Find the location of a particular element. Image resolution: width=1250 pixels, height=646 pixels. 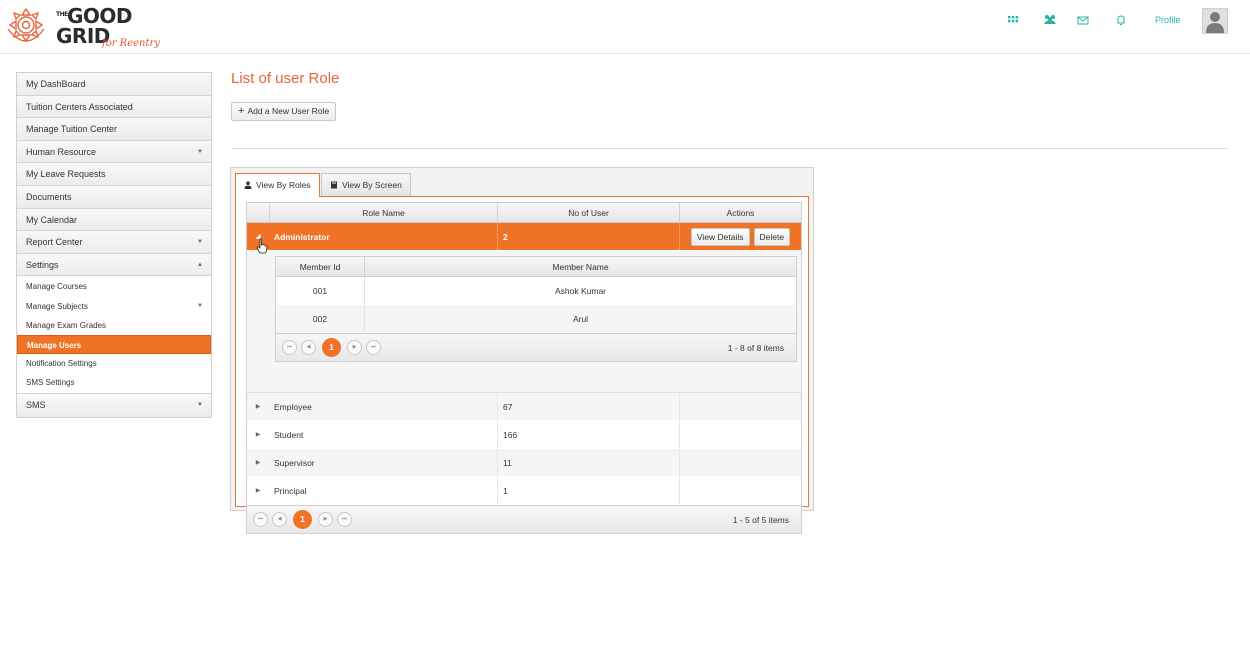

grid-header: Member Id Member Name is located at coordinates (536, 267).